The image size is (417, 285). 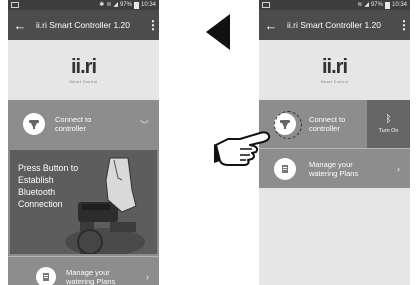 I want to click on bluetooth-turn-on-button: ᛒ Turn On, so click(x=388, y=124).